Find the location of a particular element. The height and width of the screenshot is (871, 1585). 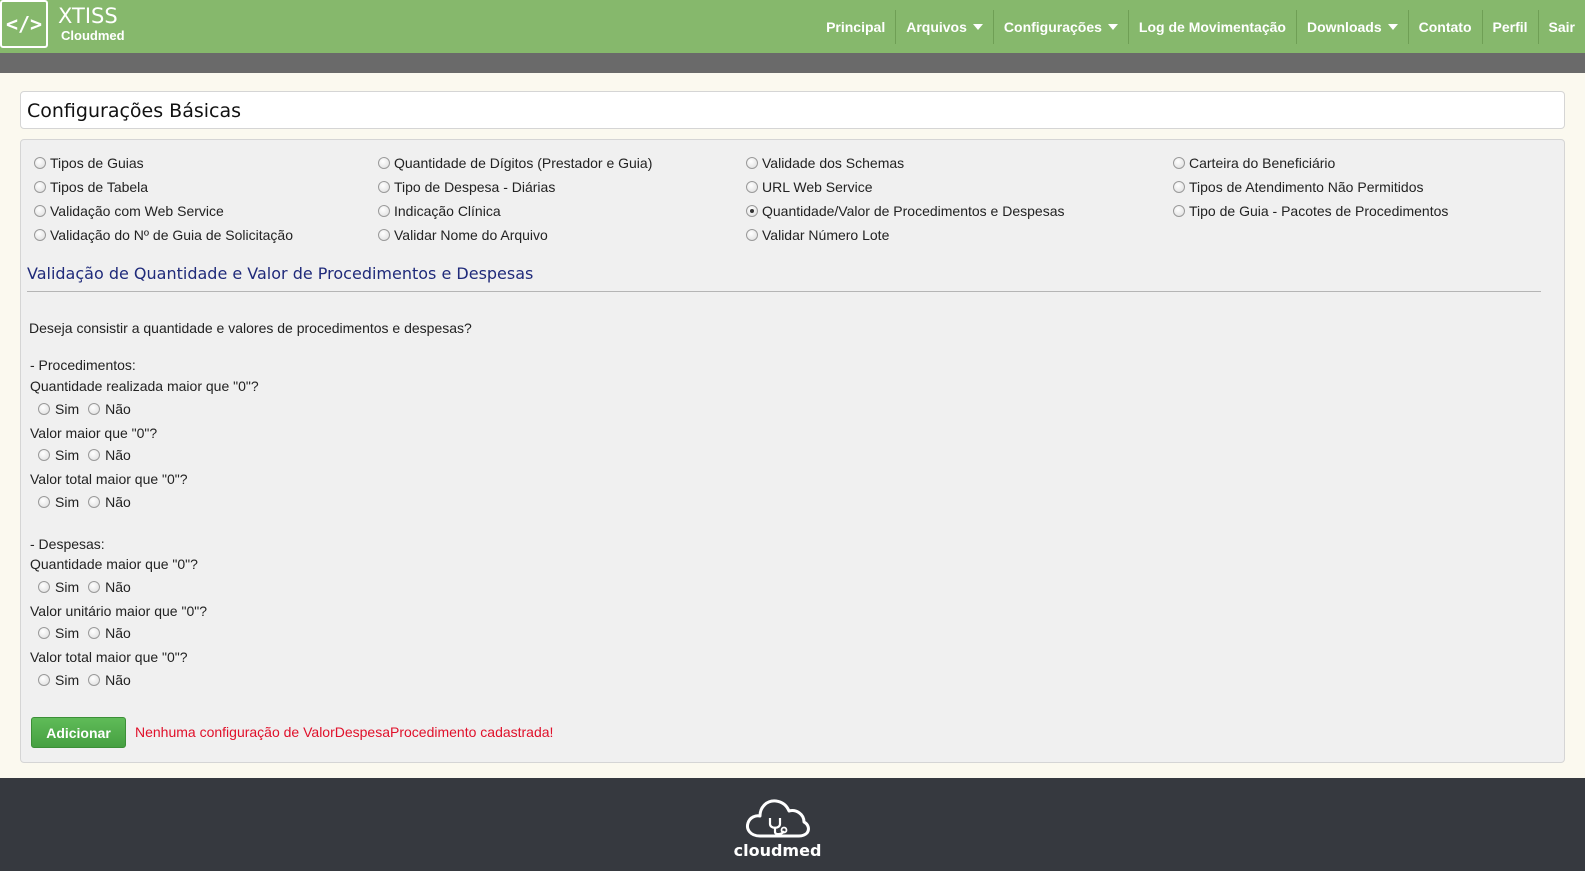

option-tipos-atendimento-nao-permitidos: Tipos de Atendimento Não Permitidos is located at coordinates (1298, 187).